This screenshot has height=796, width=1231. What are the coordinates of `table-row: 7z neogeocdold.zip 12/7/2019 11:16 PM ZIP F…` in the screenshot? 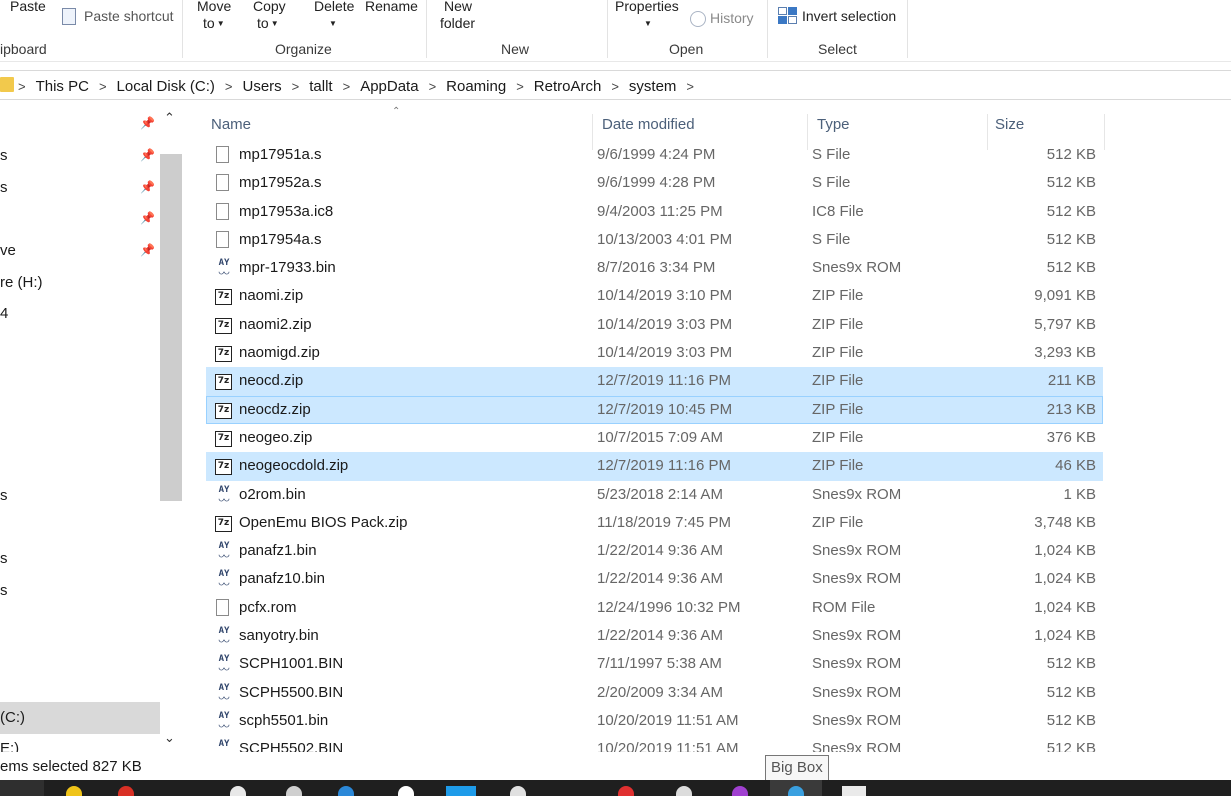 It's located at (654, 466).